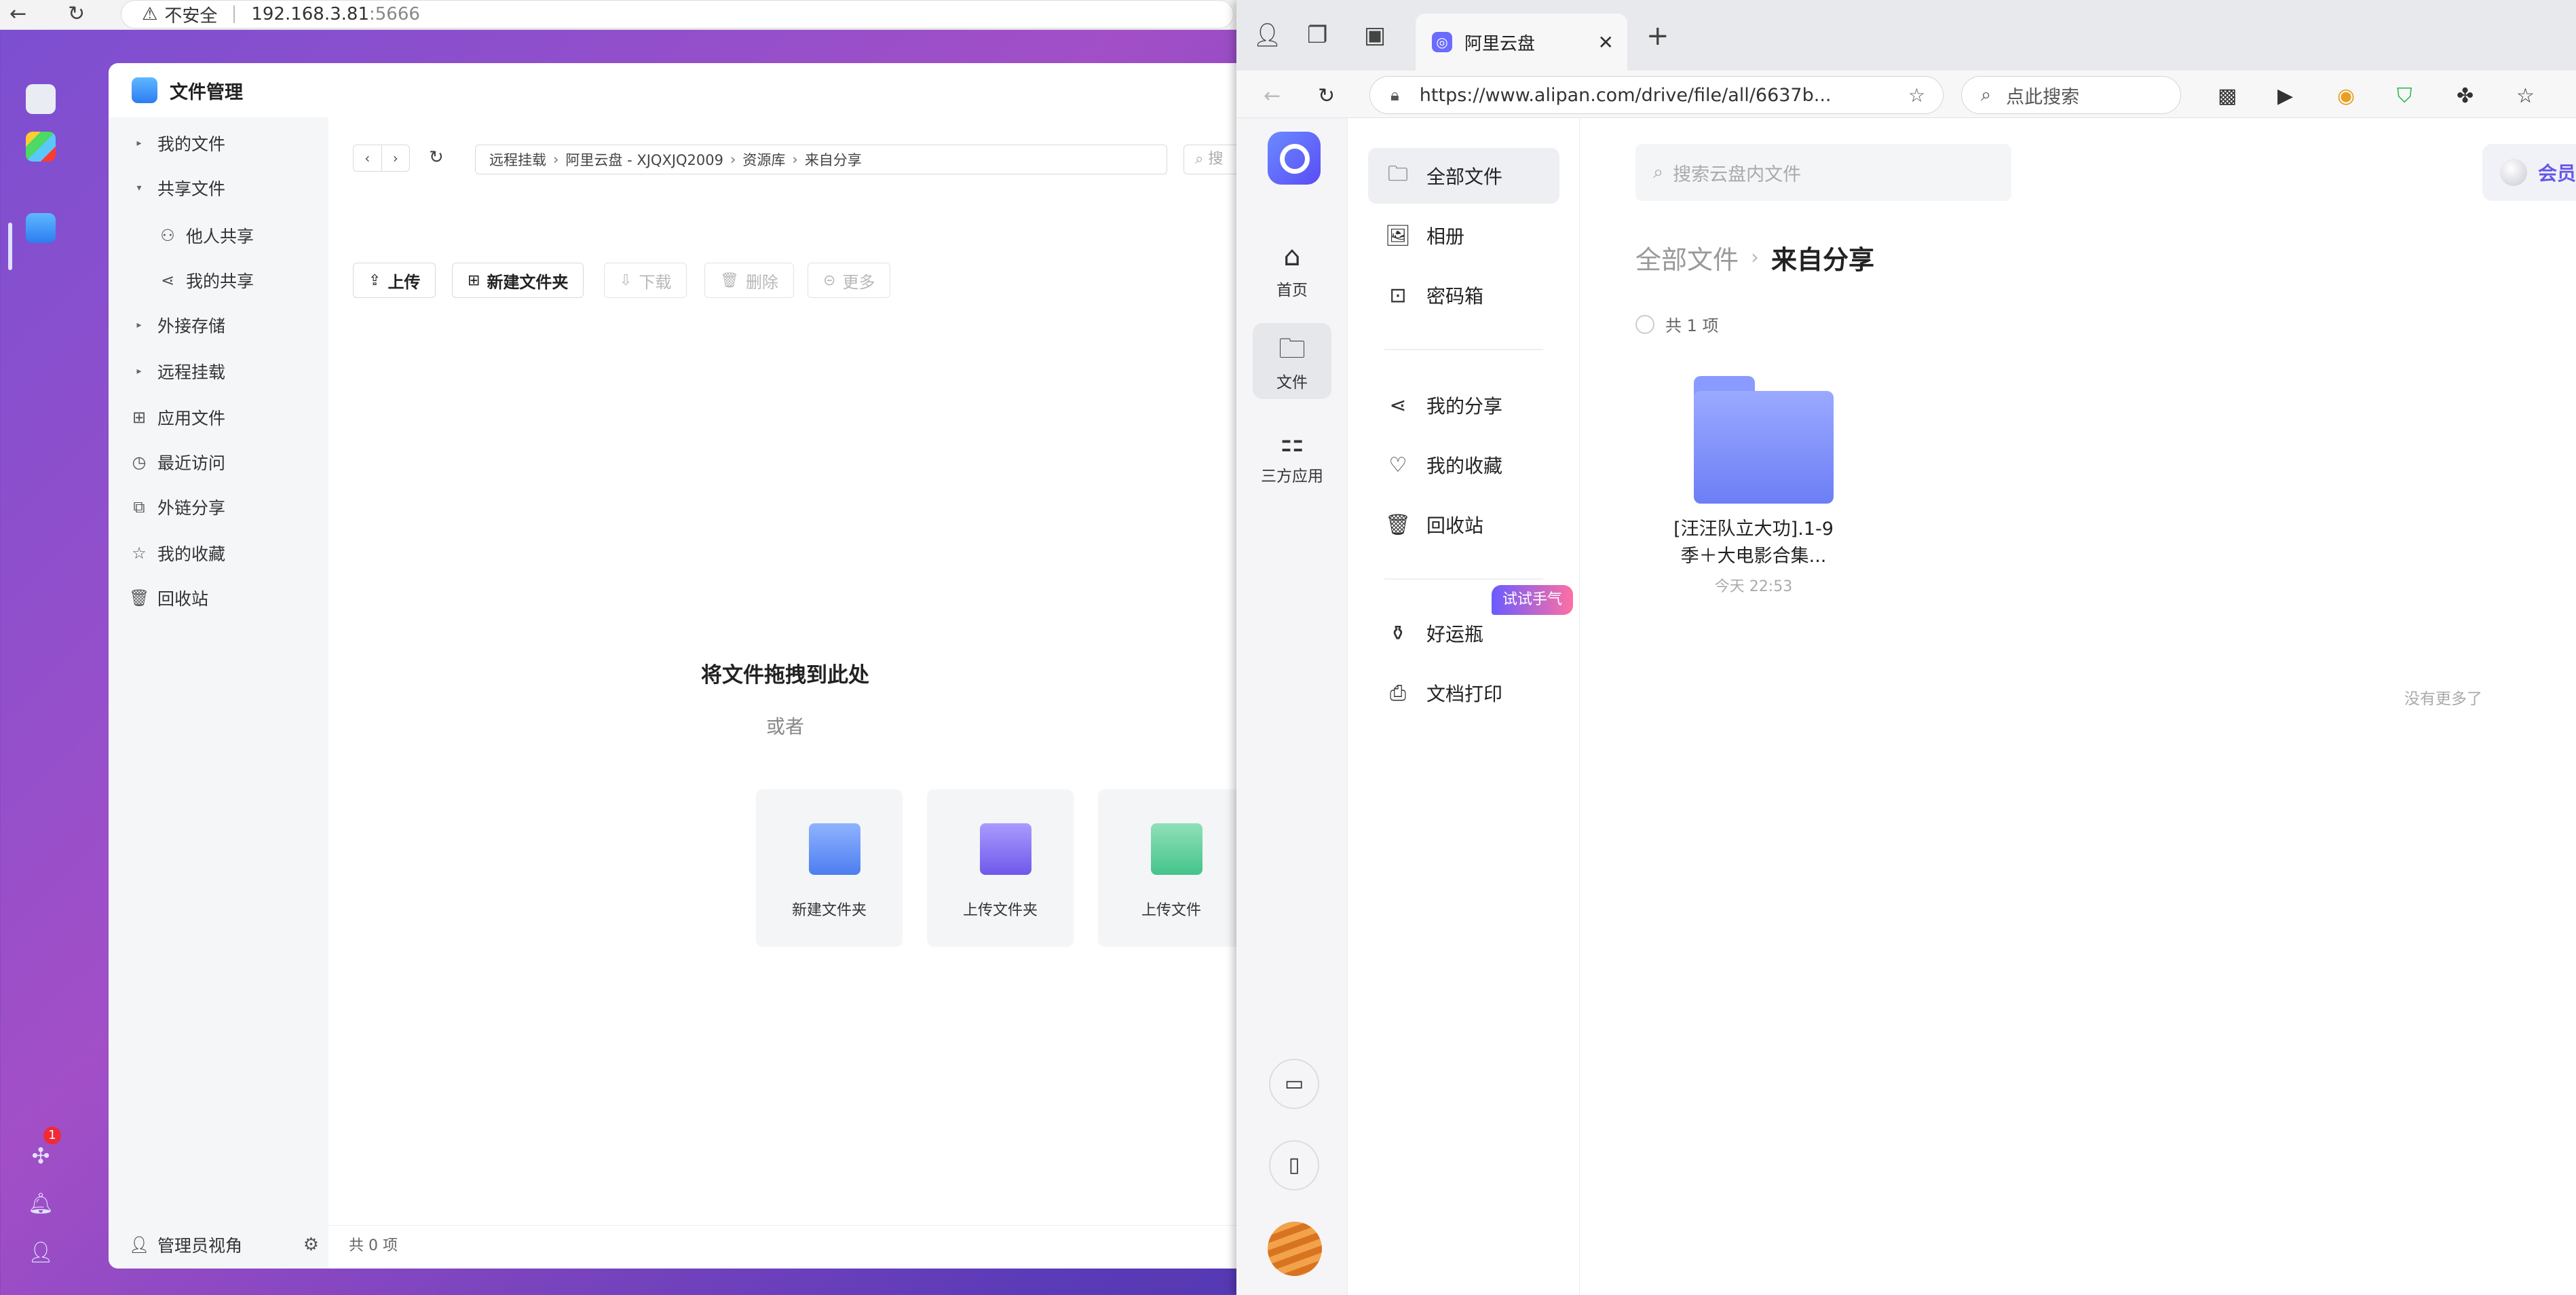 Image resolution: width=2576 pixels, height=1295 pixels. I want to click on upload-button: ⇪ 上传, so click(394, 280).